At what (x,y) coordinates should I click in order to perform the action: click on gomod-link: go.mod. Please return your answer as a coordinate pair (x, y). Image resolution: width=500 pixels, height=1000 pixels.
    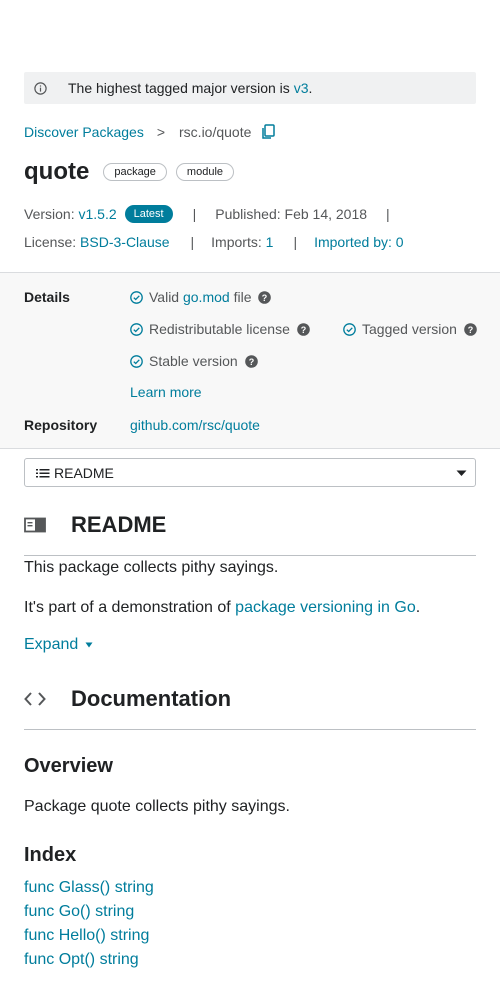
    Looking at the image, I should click on (206, 297).